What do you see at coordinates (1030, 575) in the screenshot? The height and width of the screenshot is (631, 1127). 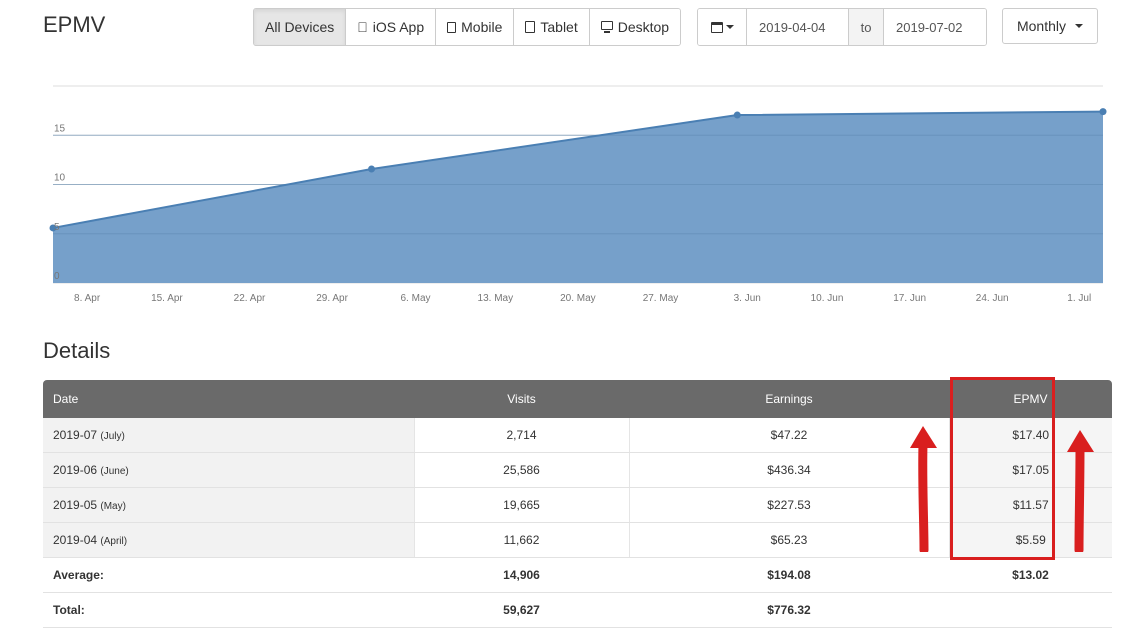 I see `average-epmv: $13.02` at bounding box center [1030, 575].